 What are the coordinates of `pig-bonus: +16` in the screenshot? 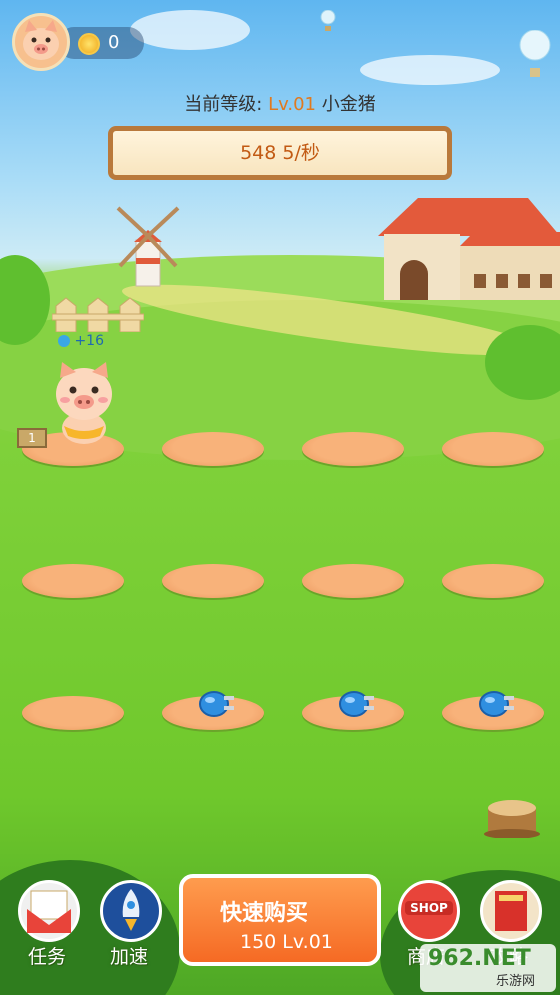 It's located at (81, 341).